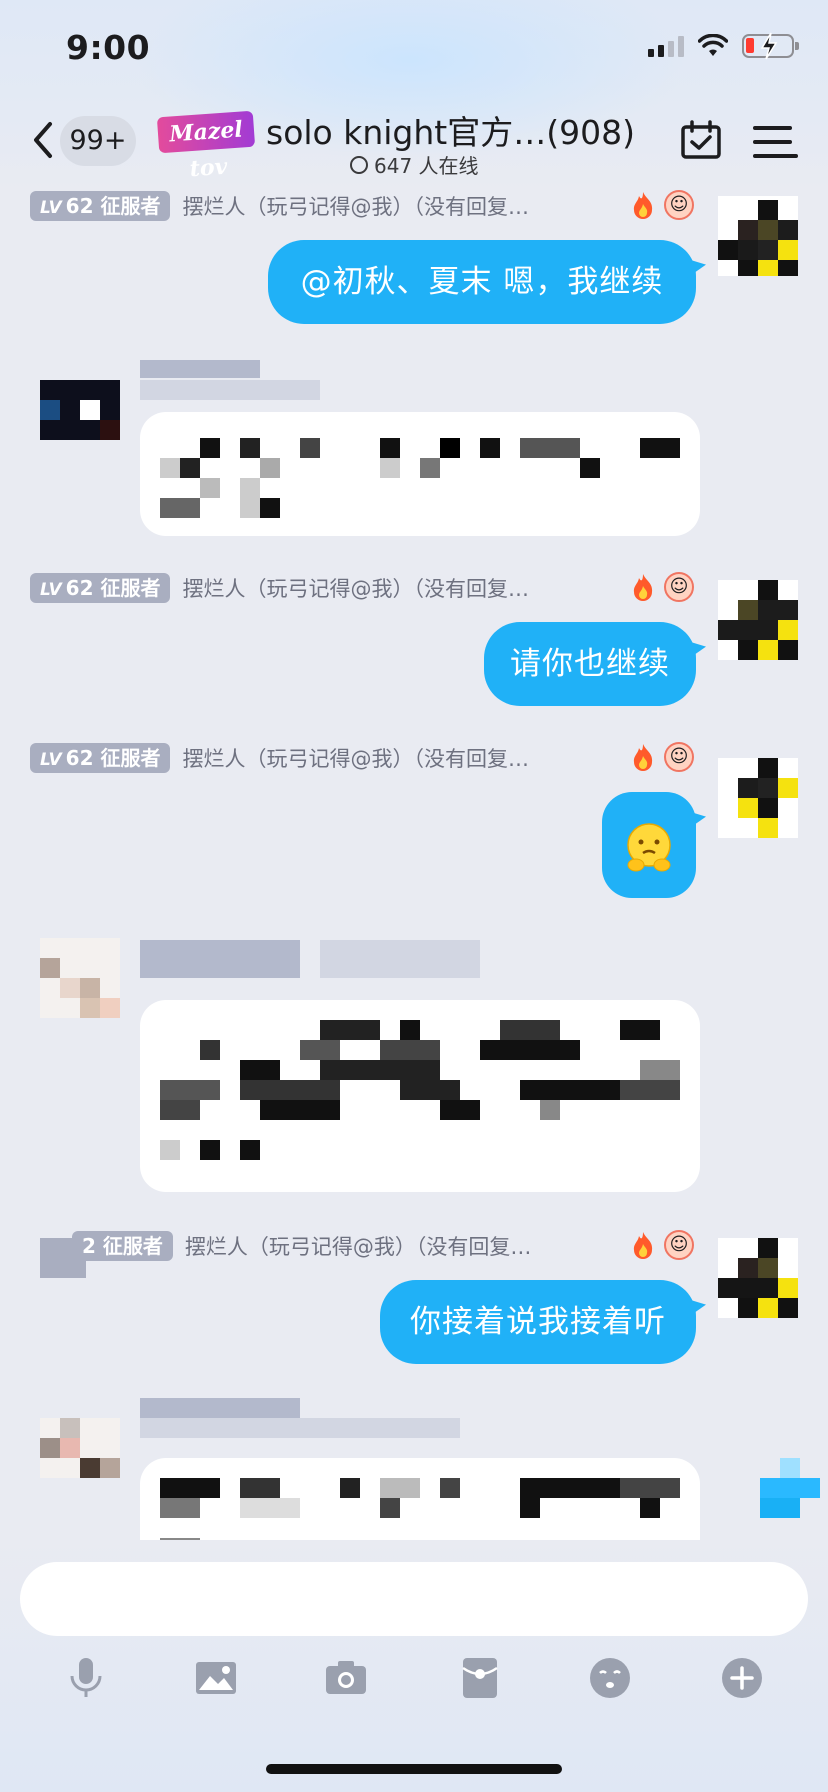 Image resolution: width=828 pixels, height=1792 pixels. Describe the element at coordinates (590, 664) in the screenshot. I see `message-bubble-outgoing: 请你也继续` at that location.